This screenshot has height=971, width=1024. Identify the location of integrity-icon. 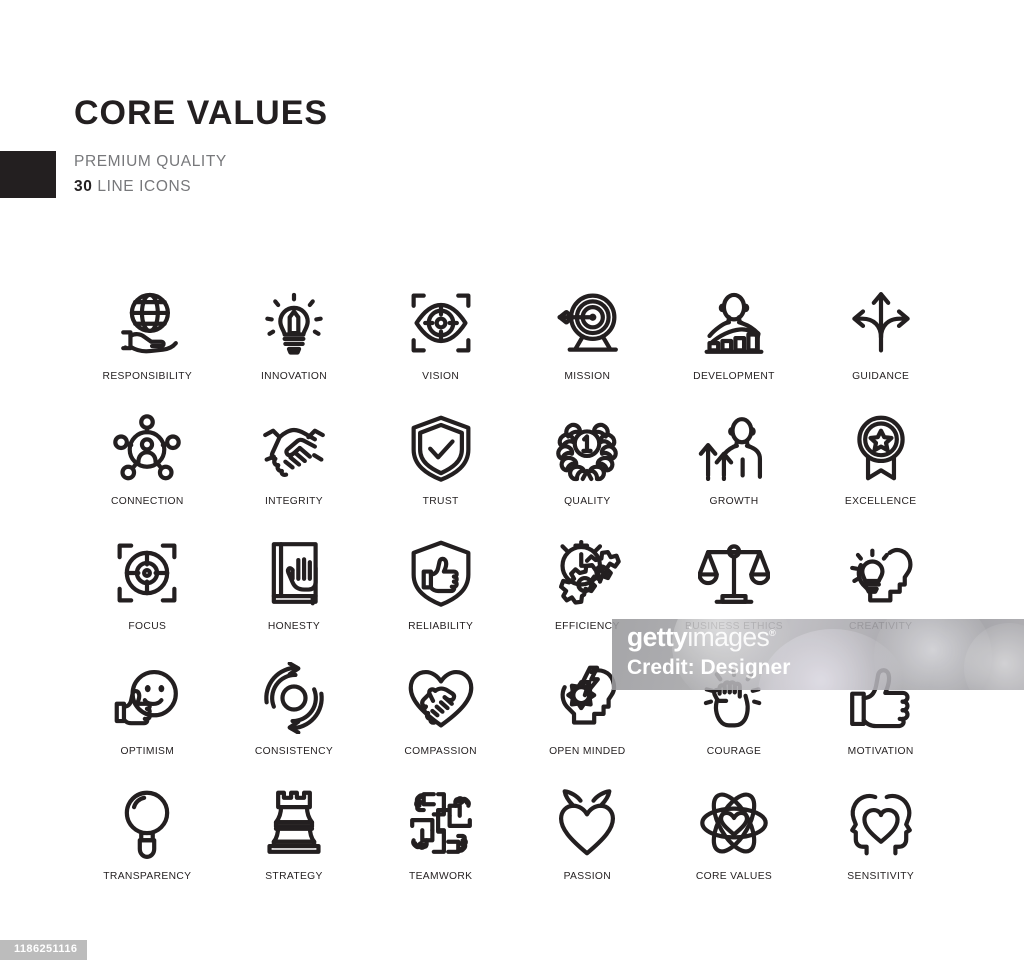
(294, 448).